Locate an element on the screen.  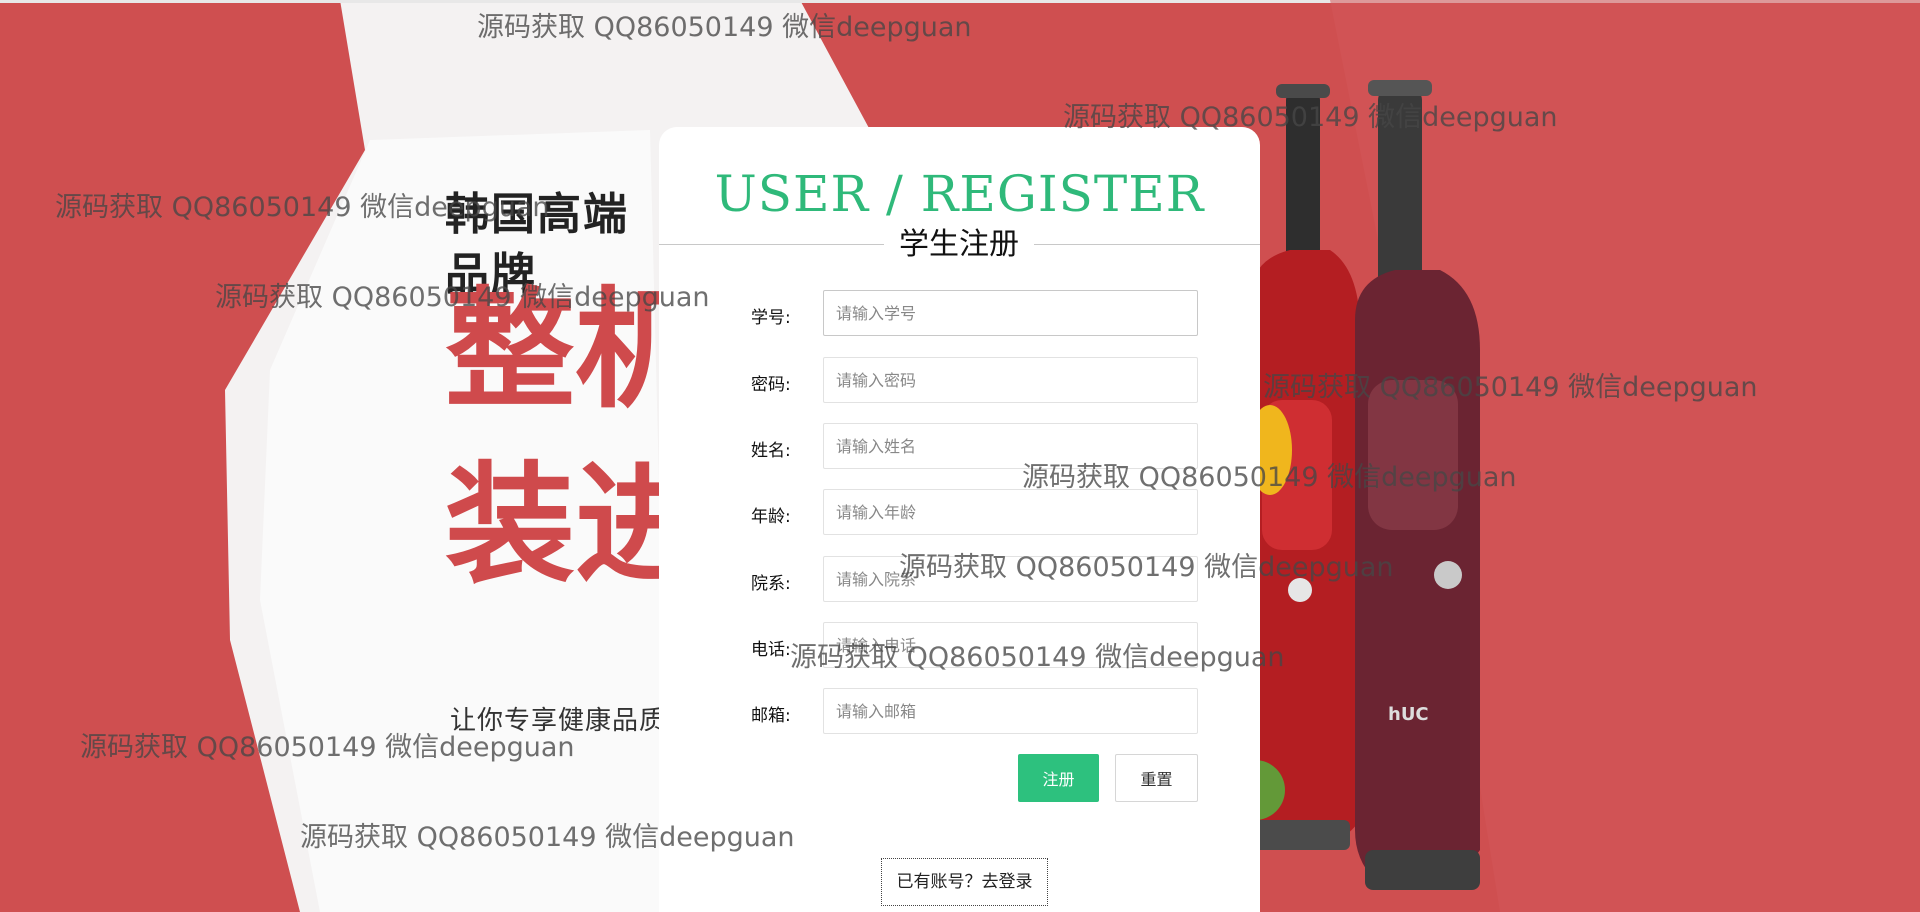
svg-text: hUC is located at coordinates (1408, 714).